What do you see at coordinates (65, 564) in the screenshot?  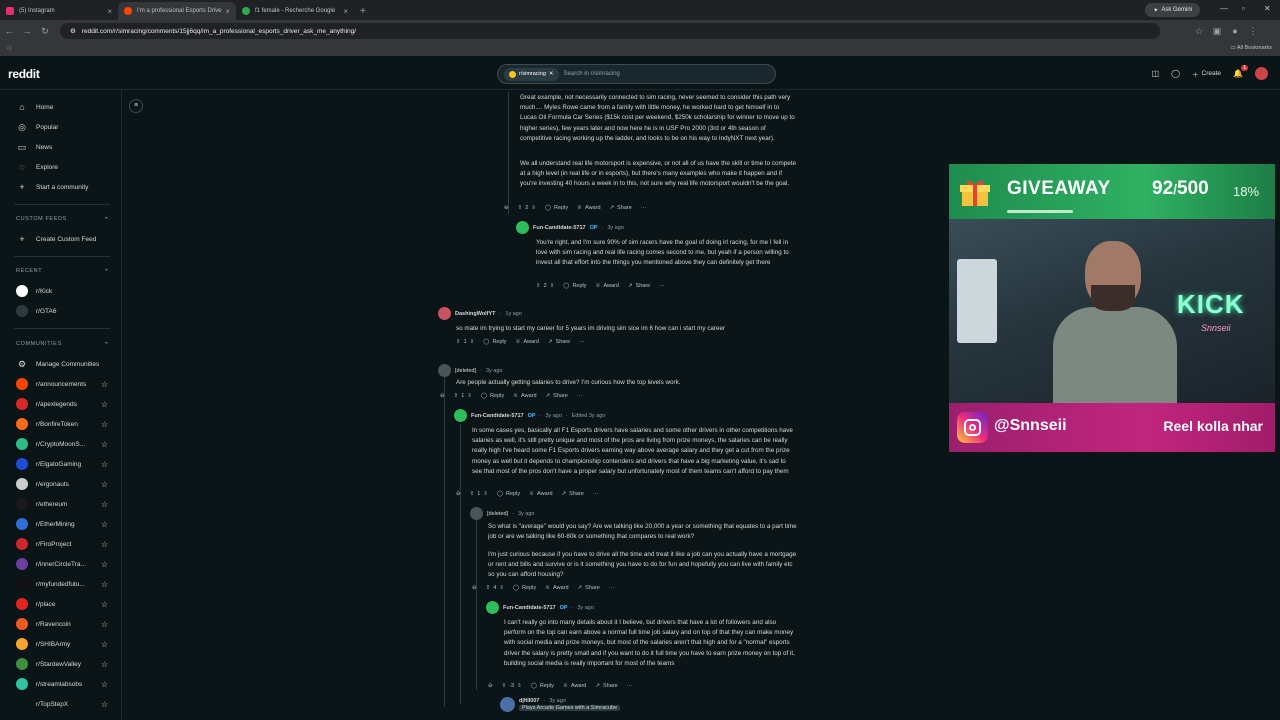 I see `sidebar-community-item: r/innerCircleTra... ☆` at bounding box center [65, 564].